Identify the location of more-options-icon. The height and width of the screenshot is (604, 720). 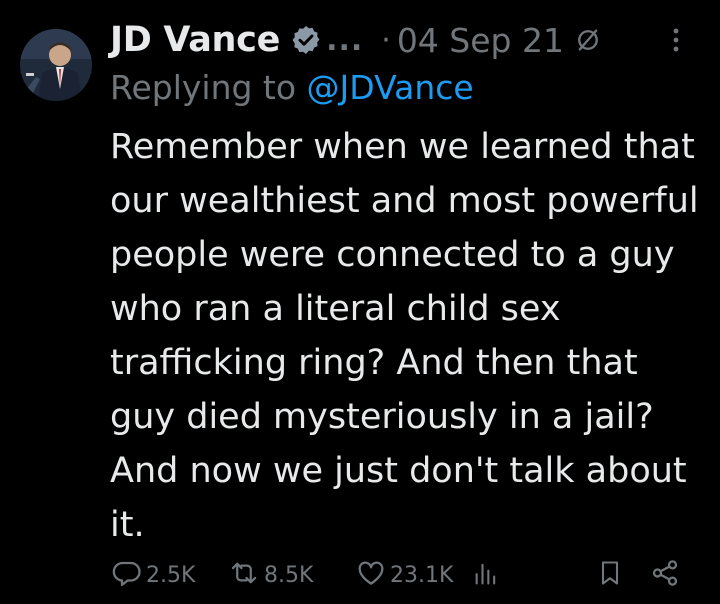
(676, 40).